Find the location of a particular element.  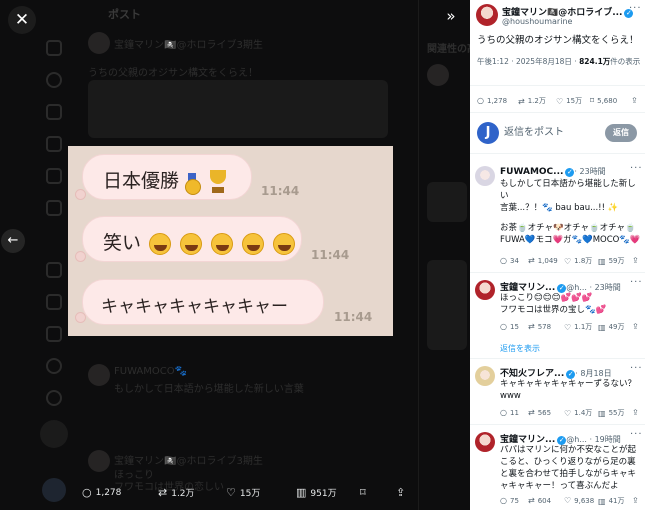

reply-reposts-count: 578 is located at coordinates (544, 326).